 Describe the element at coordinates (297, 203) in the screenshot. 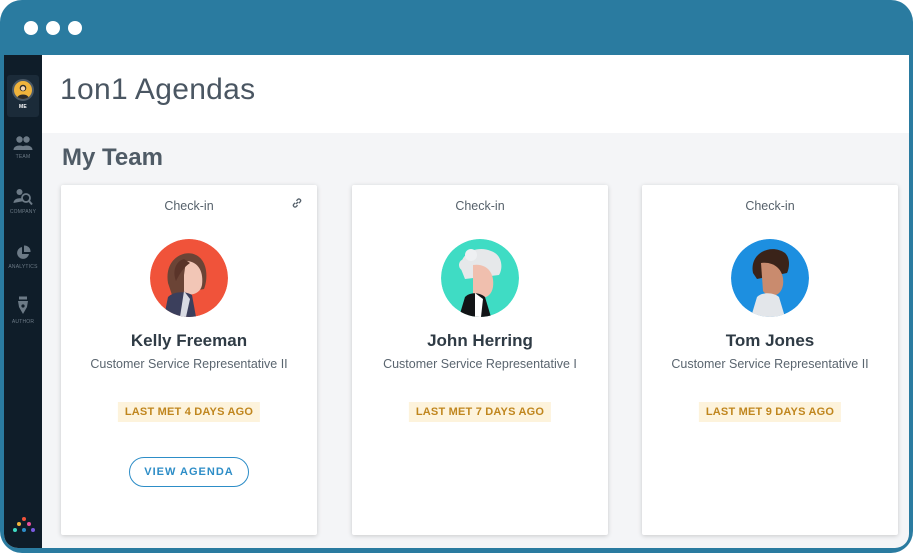

I see `link-icon` at that location.